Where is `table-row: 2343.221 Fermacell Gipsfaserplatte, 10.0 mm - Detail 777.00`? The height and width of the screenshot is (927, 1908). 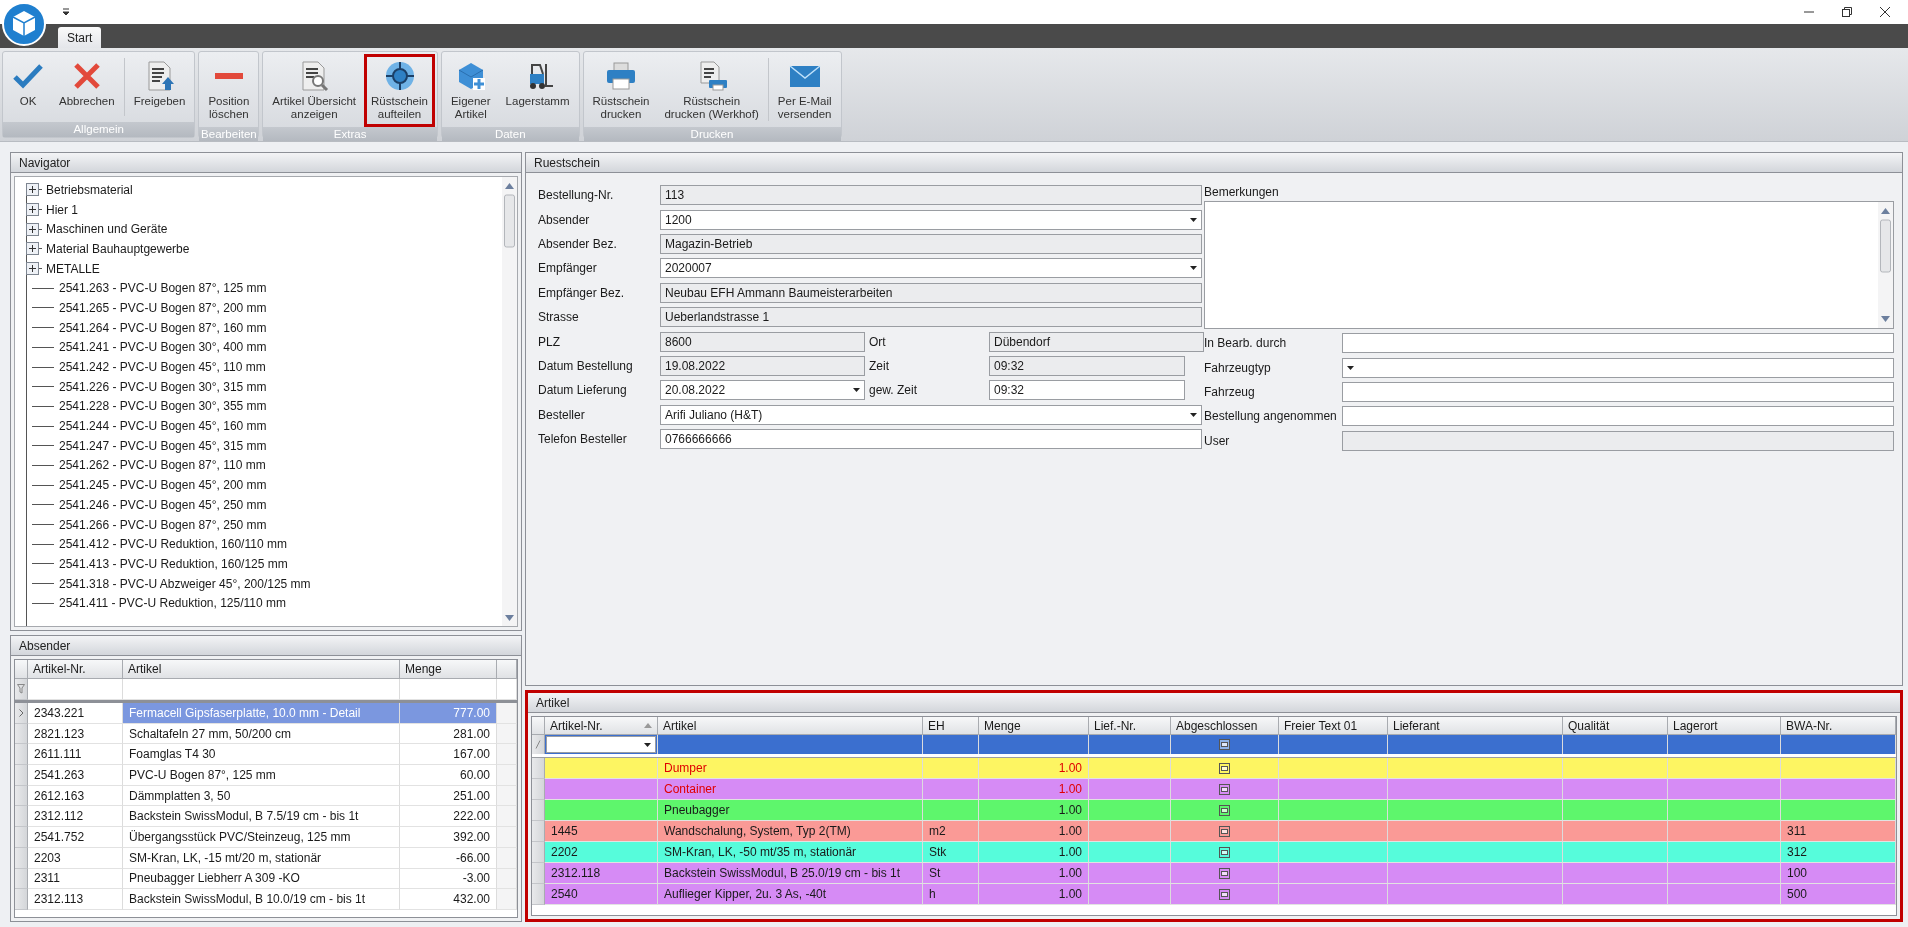 table-row: 2343.221 Fermacell Gipsfaserplatte, 10.0 mm - Detail 777.00 is located at coordinates (266, 713).